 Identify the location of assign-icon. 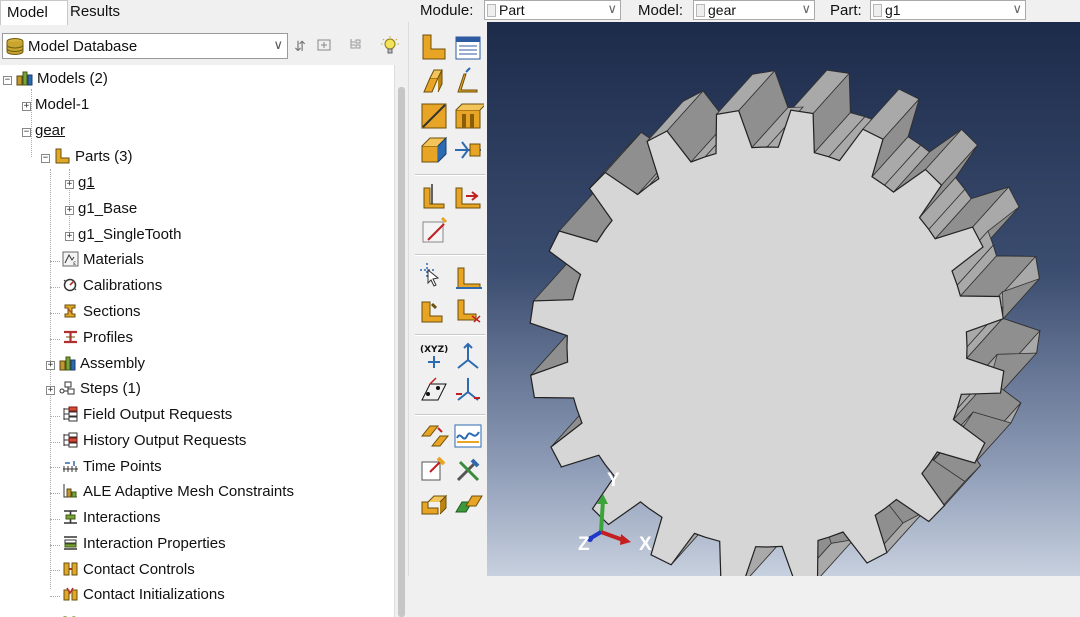
(468, 276).